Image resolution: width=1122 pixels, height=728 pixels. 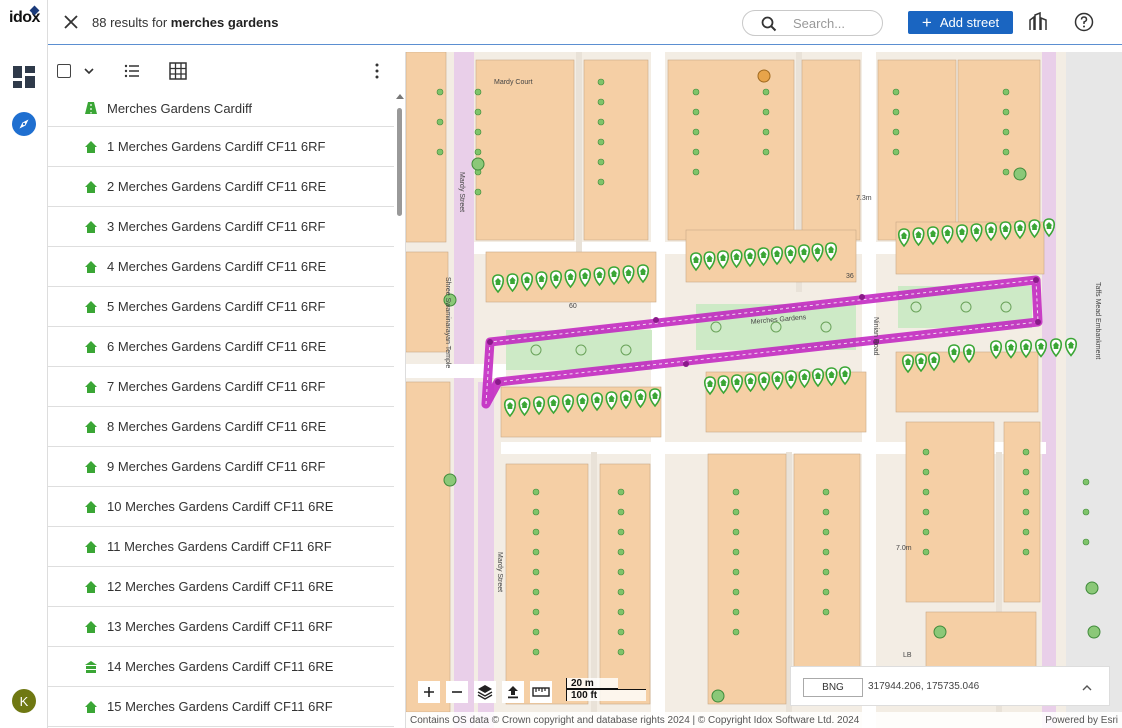 I want to click on result-row: 13 Merches Gardens Cardiff CF11 6RF, so click(x=221, y=627).